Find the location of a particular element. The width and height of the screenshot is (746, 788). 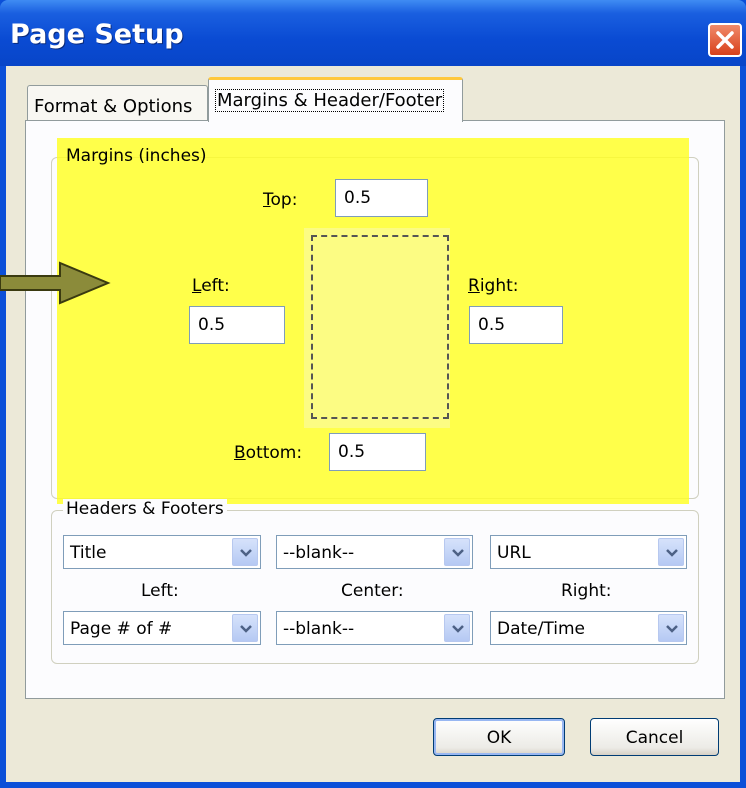

header-left-value: Title is located at coordinates (88, 553).